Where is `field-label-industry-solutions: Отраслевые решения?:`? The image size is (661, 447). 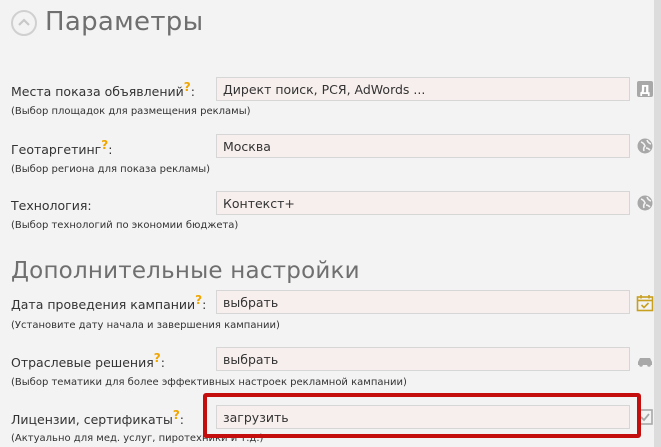
field-label-industry-solutions: Отраслевые решения?: is located at coordinates (88, 360).